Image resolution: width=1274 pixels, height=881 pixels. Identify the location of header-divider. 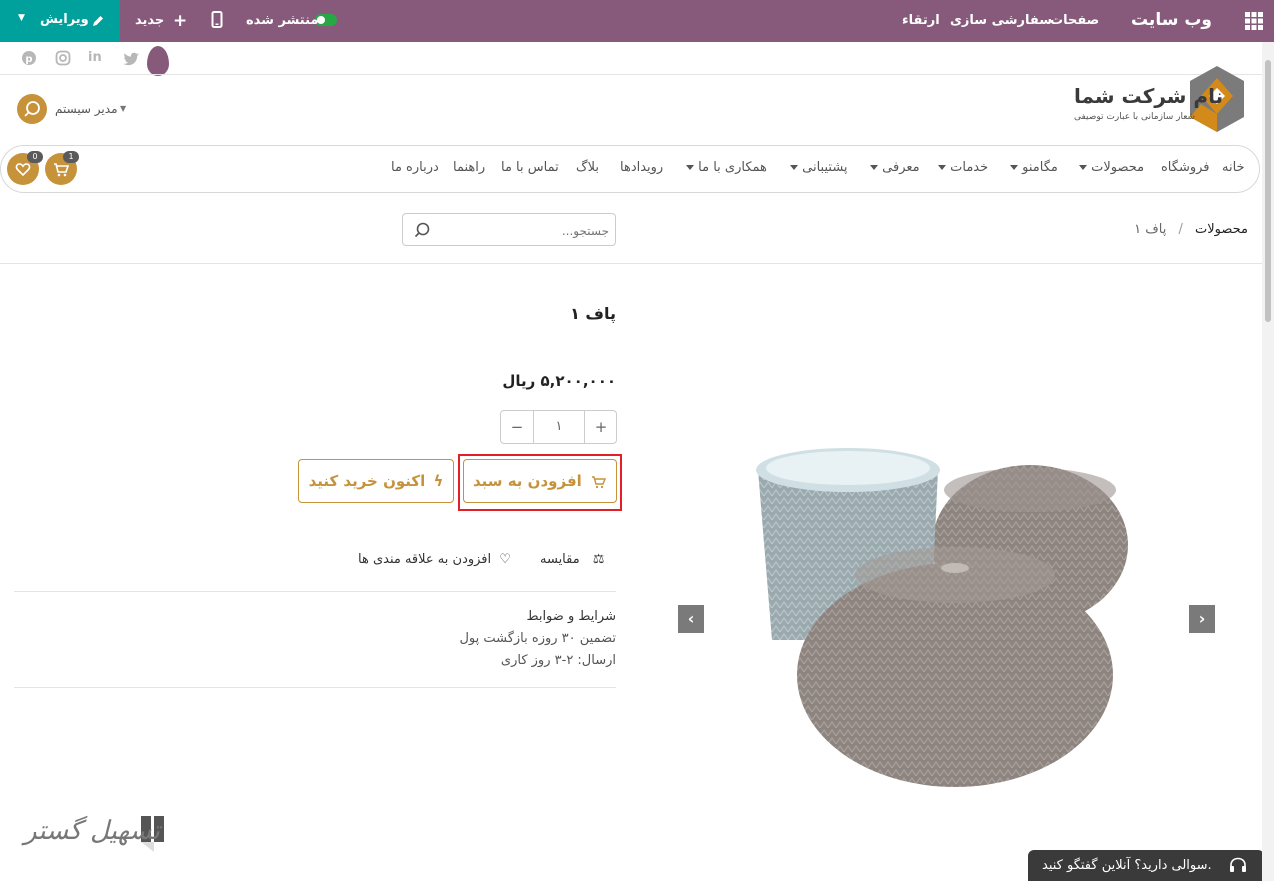
(631, 263).